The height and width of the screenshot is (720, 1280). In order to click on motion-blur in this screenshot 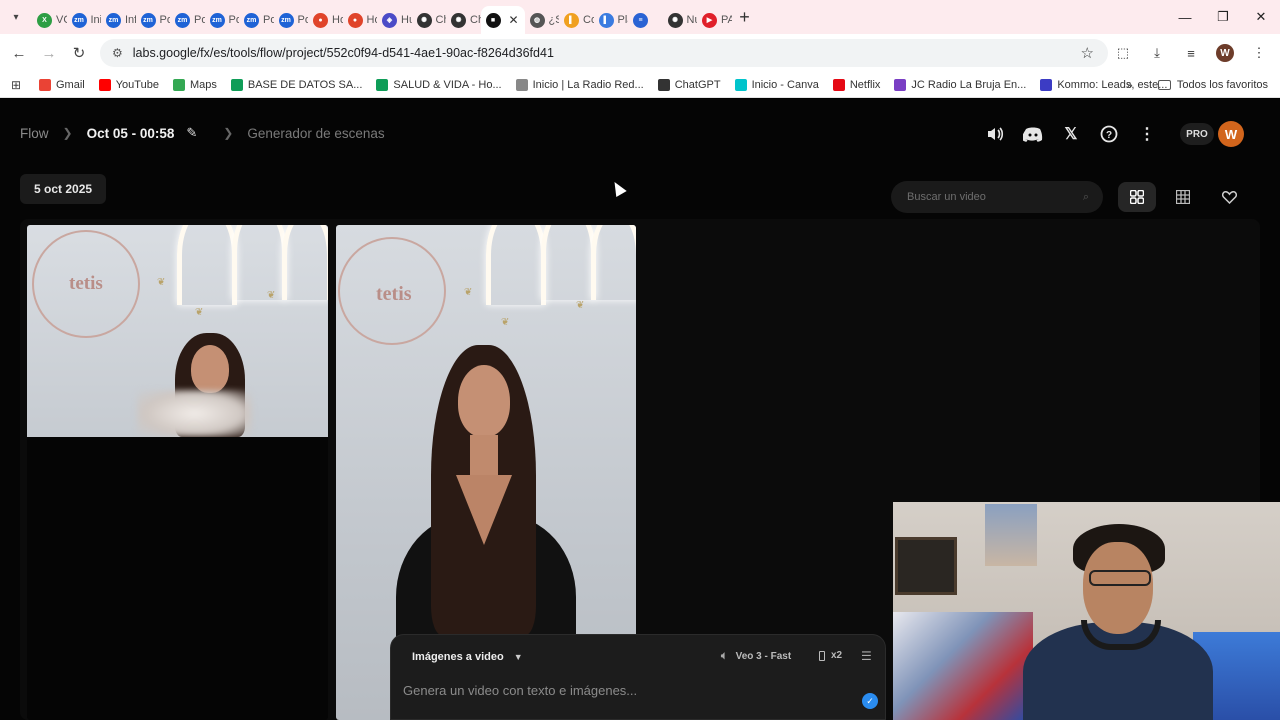, I will do `click(194, 413)`.